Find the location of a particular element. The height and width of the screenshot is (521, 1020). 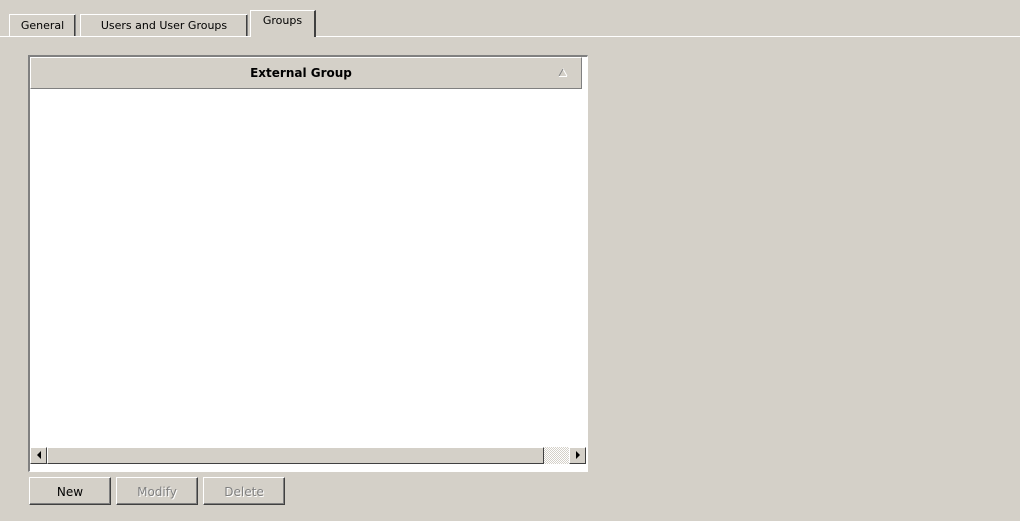

scrollbar-thumb is located at coordinates (295, 455).